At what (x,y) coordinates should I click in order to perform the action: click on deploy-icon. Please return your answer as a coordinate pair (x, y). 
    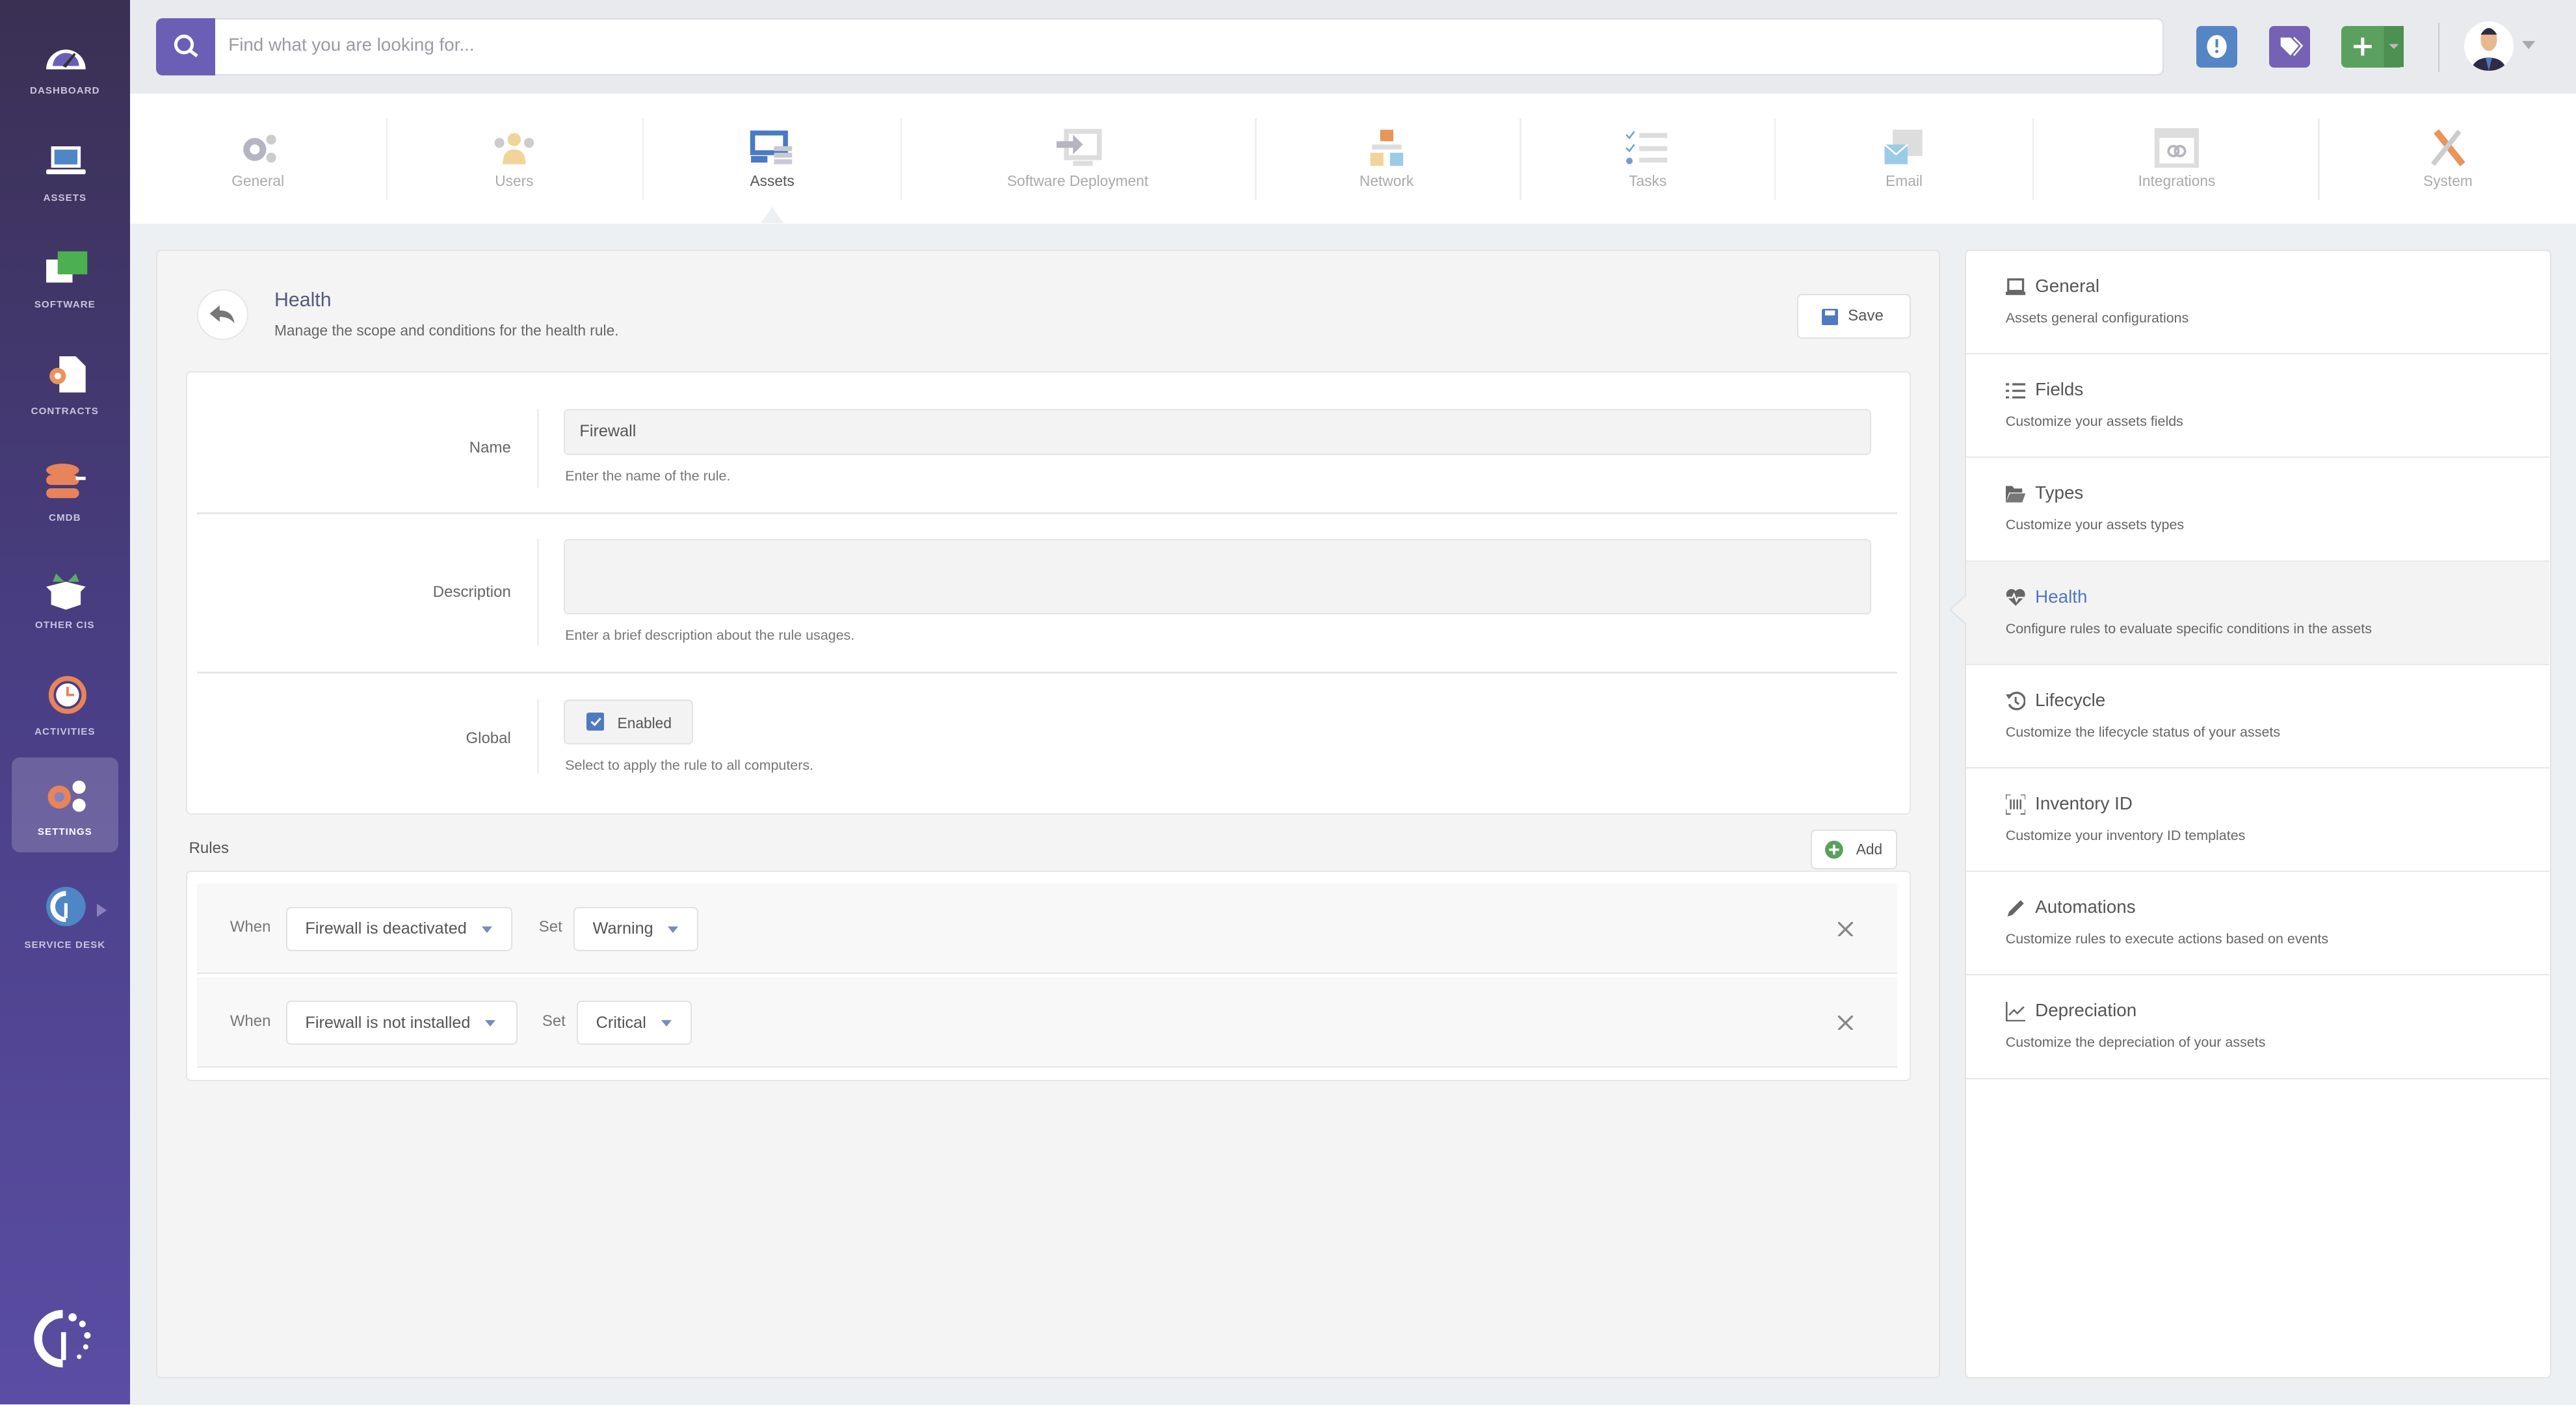
    Looking at the image, I should click on (1079, 147).